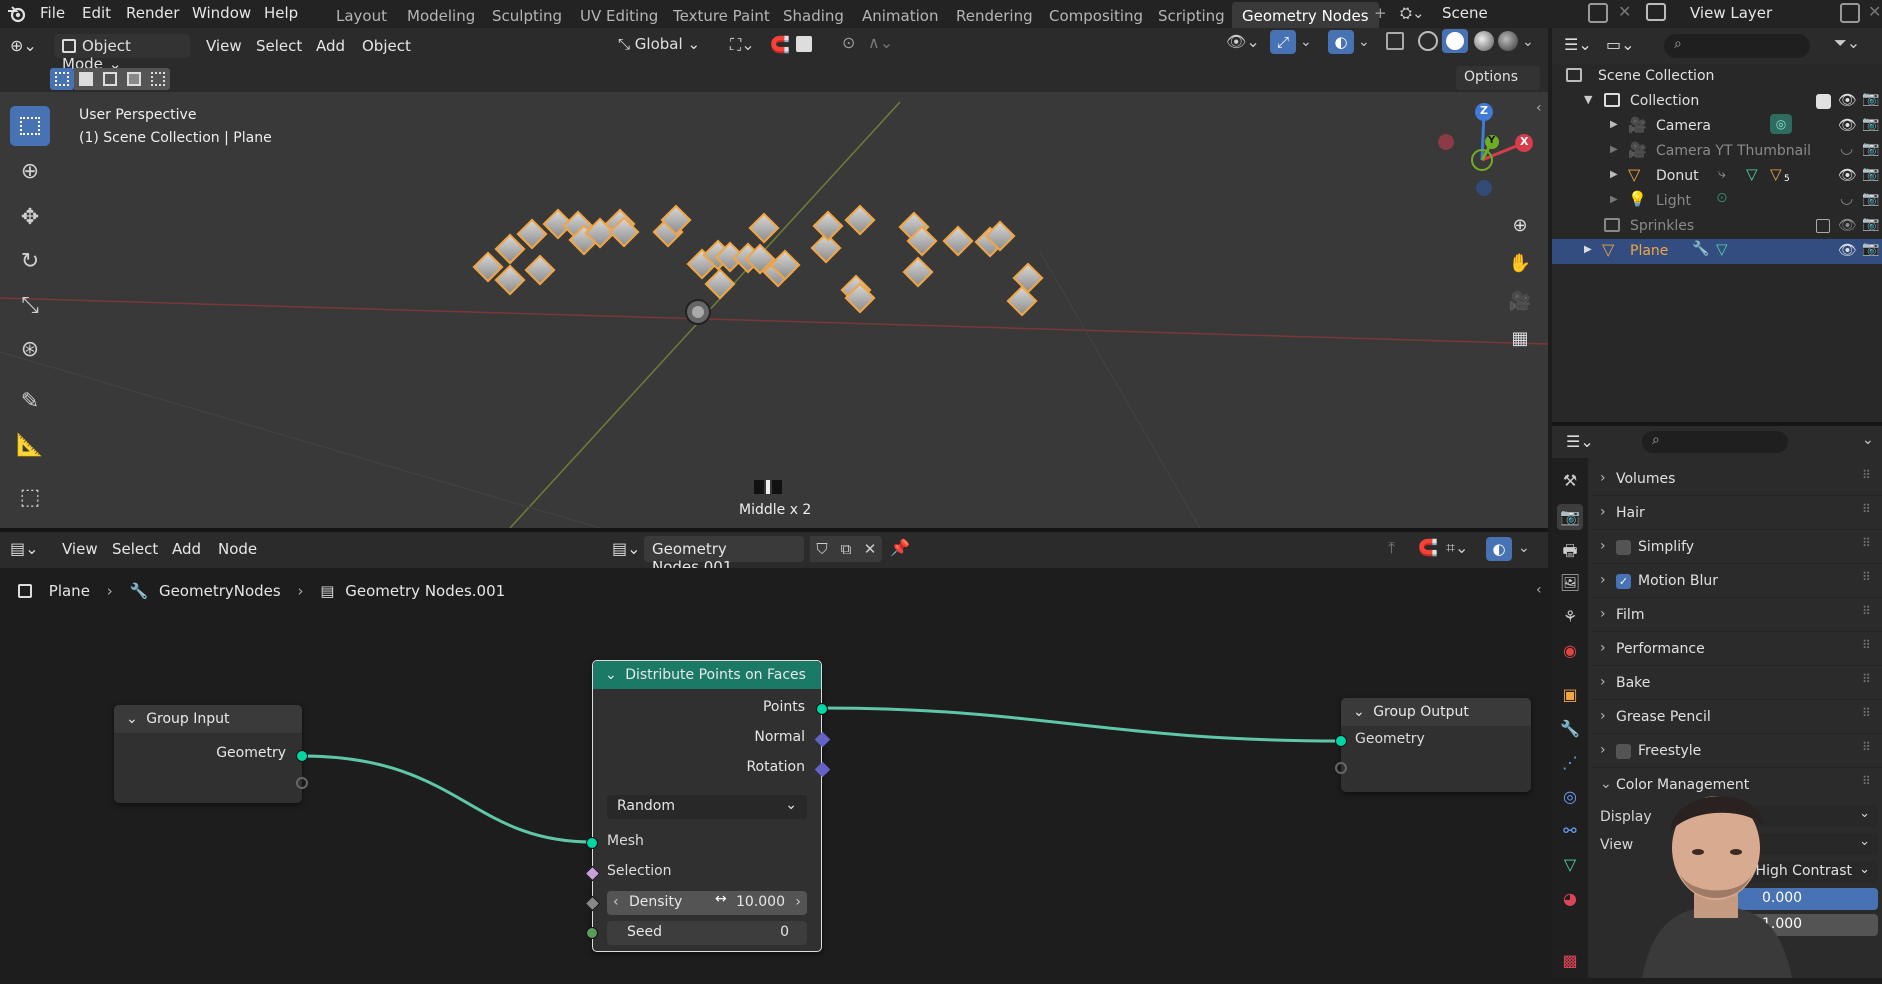 This screenshot has height=984, width=1882. I want to click on zoom-button: ⊕, so click(1520, 226).